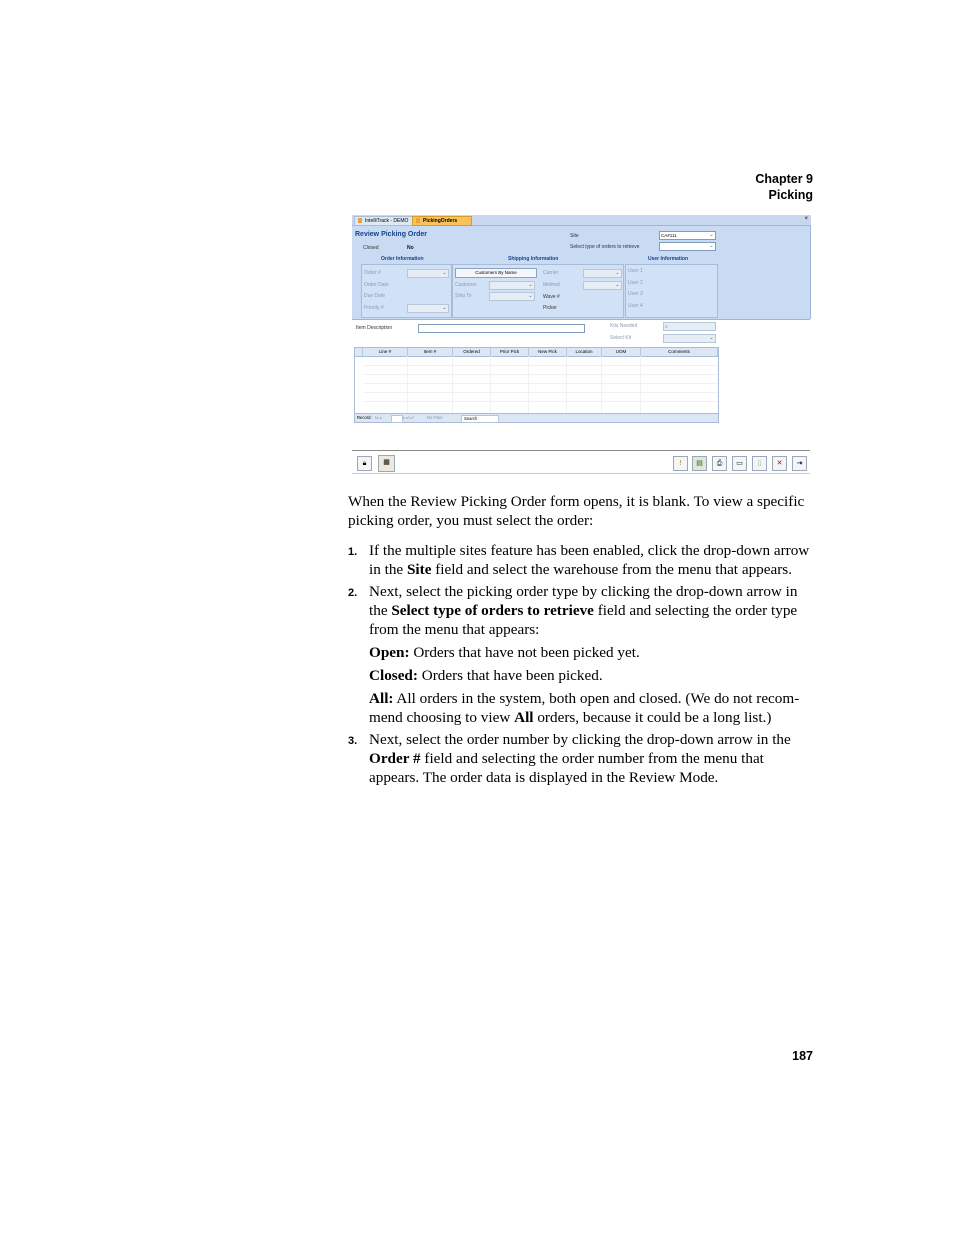  Describe the element at coordinates (512, 296) in the screenshot. I see `ship-to-dropdown: ⌄` at that location.